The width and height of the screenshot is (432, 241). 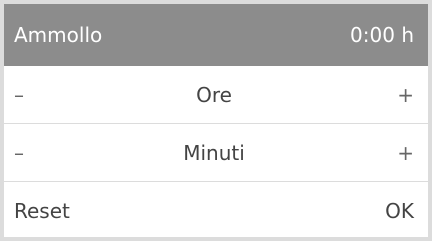 I want to click on reset-button: Reset, so click(x=42, y=211).